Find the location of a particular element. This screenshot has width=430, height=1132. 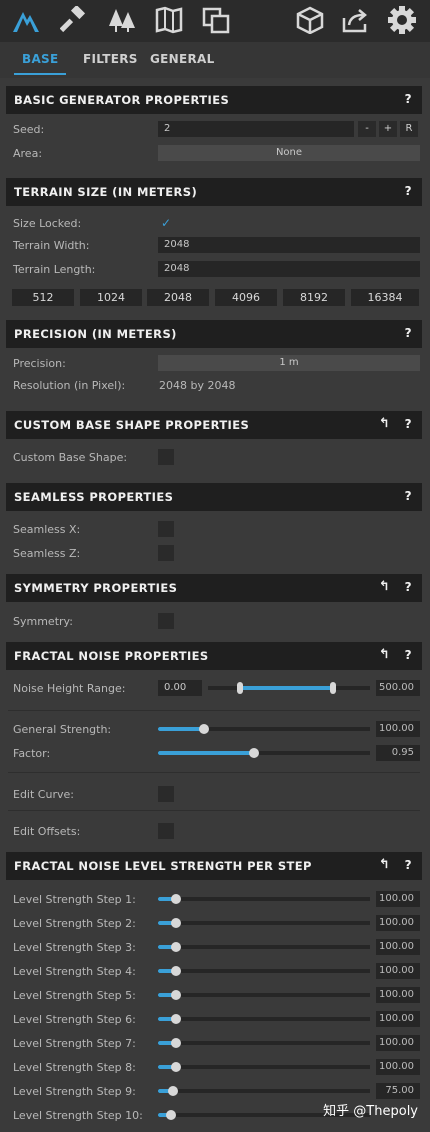

edit-curve-checkbox is located at coordinates (166, 794).